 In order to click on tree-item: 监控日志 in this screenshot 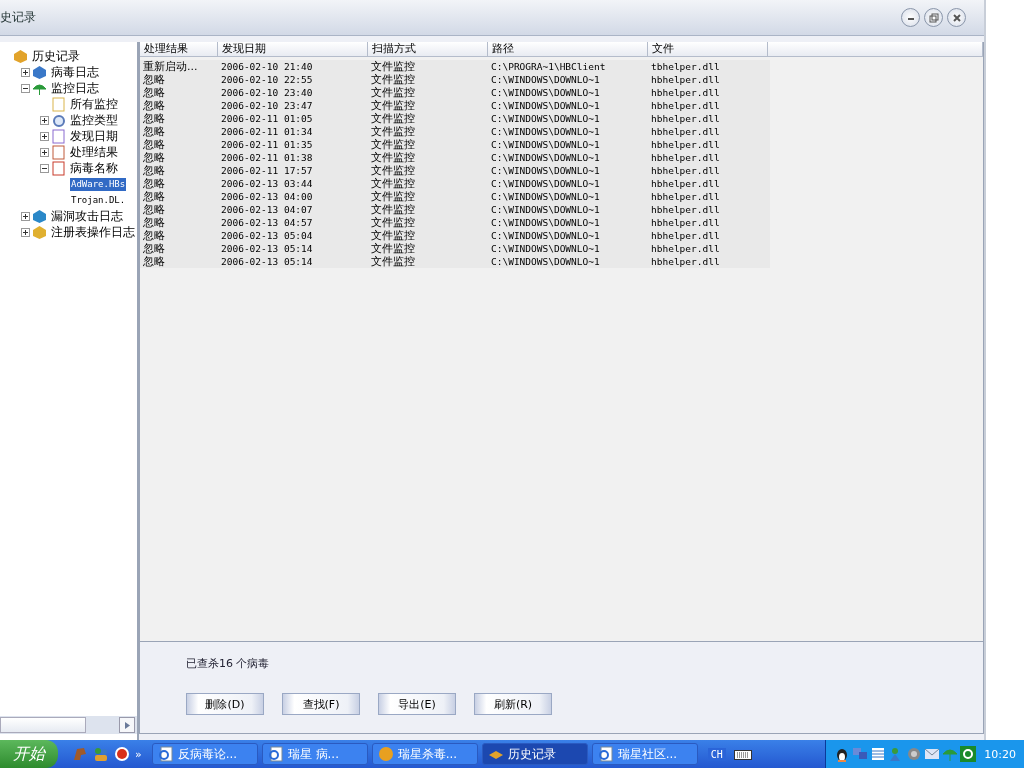, I will do `click(75, 88)`.